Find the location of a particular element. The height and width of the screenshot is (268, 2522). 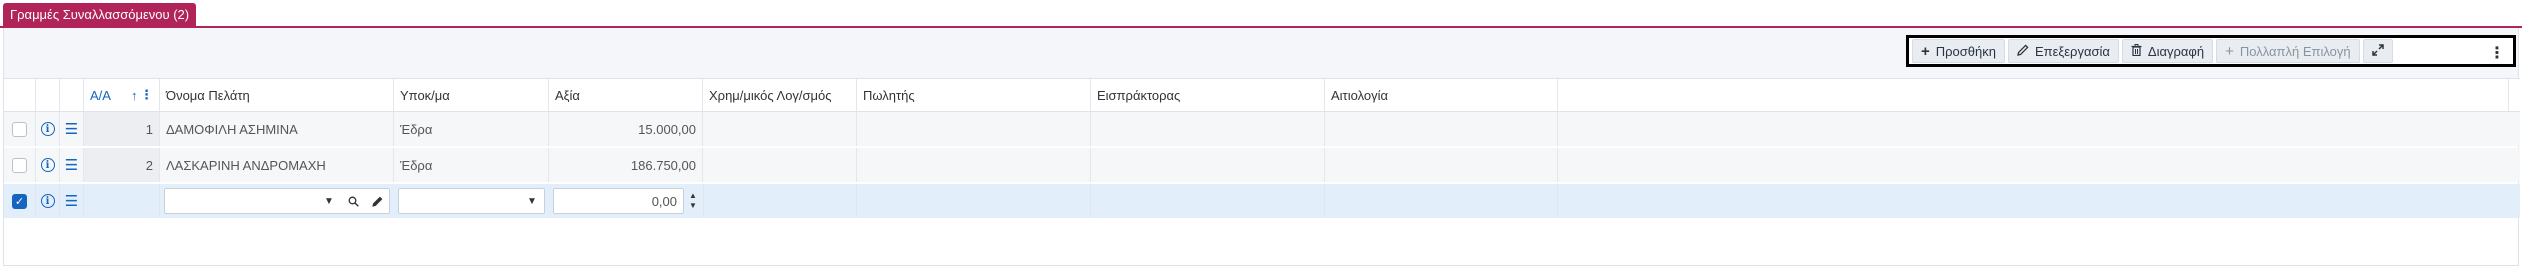

header-menu-cell is located at coordinates (72, 95).